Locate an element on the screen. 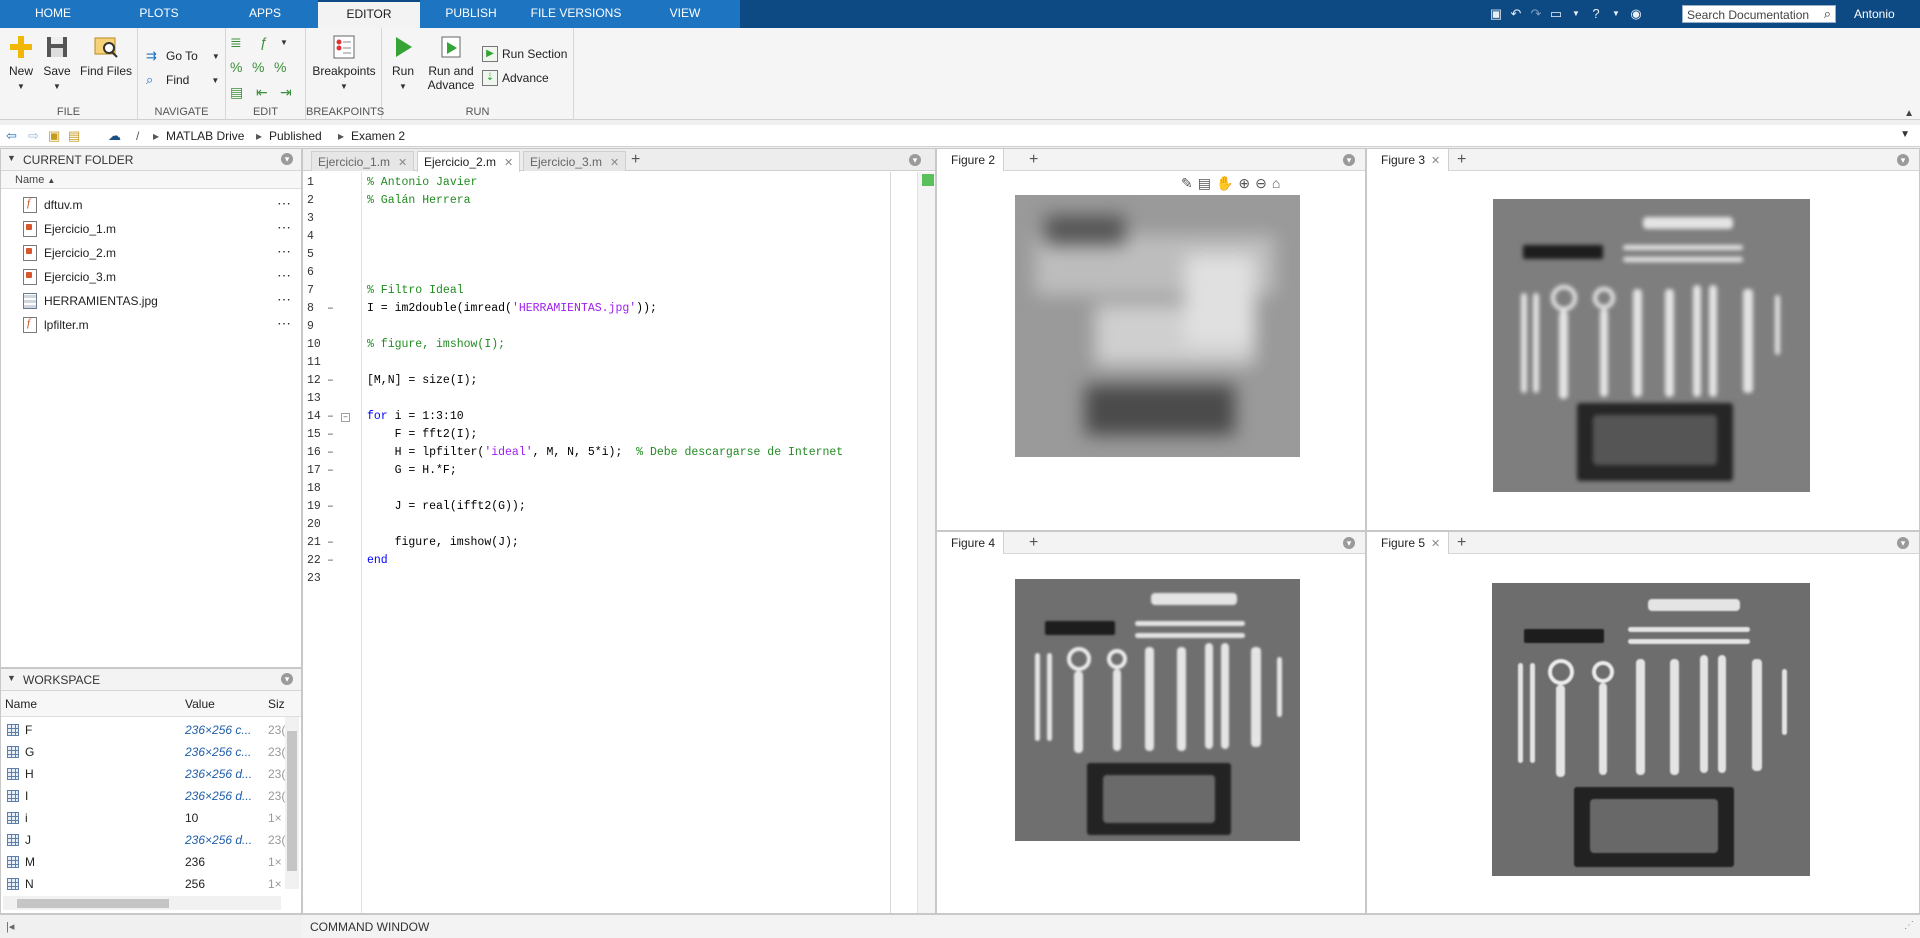 This screenshot has width=1920, height=938. brush-icon: ✎ is located at coordinates (1187, 183).